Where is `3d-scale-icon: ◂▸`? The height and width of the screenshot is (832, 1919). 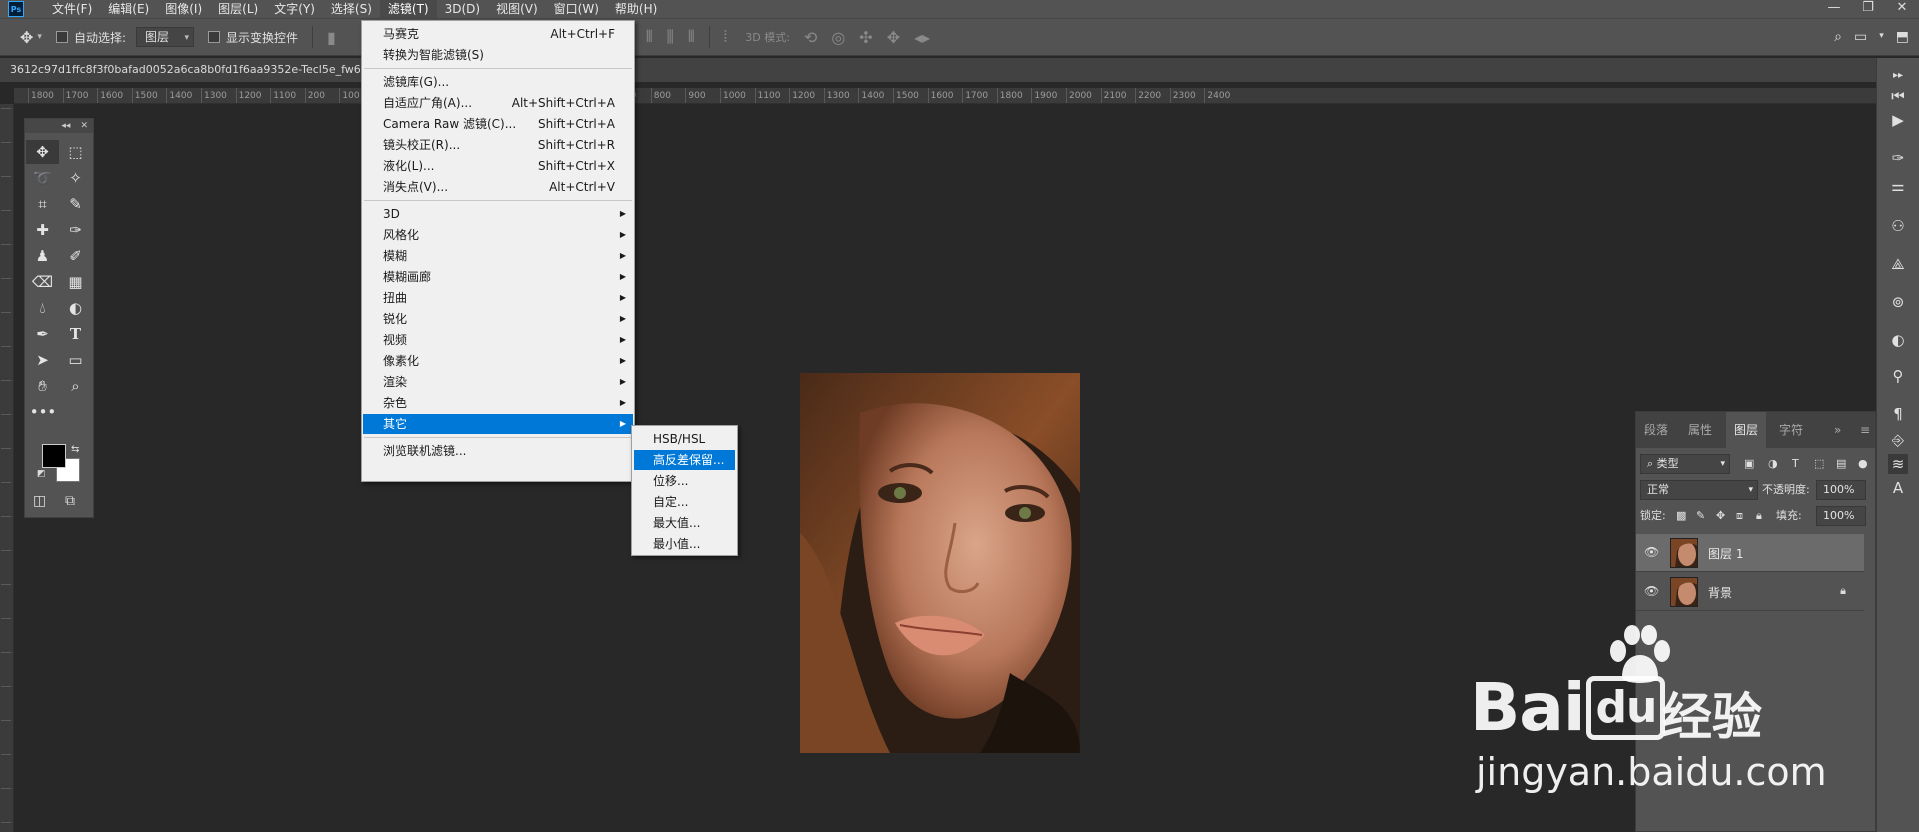 3d-scale-icon: ◂▸ is located at coordinates (922, 37).